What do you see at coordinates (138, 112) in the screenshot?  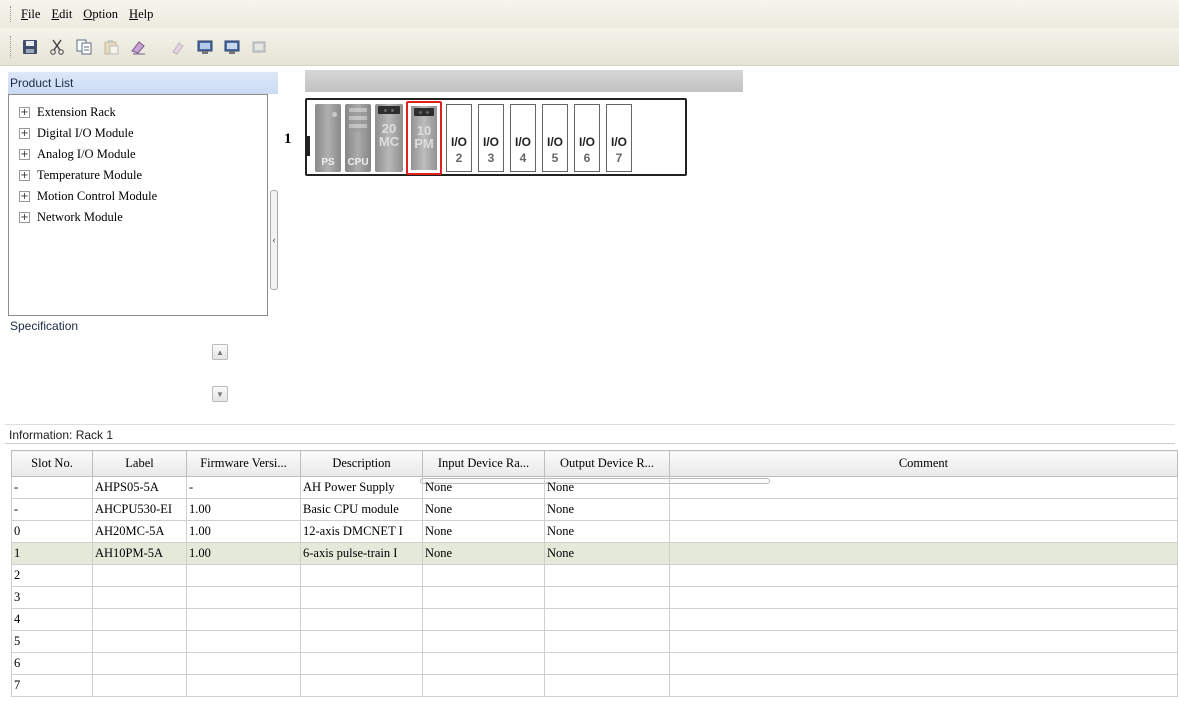 I see `tree-item-extension-rack: + Extension Rack` at bounding box center [138, 112].